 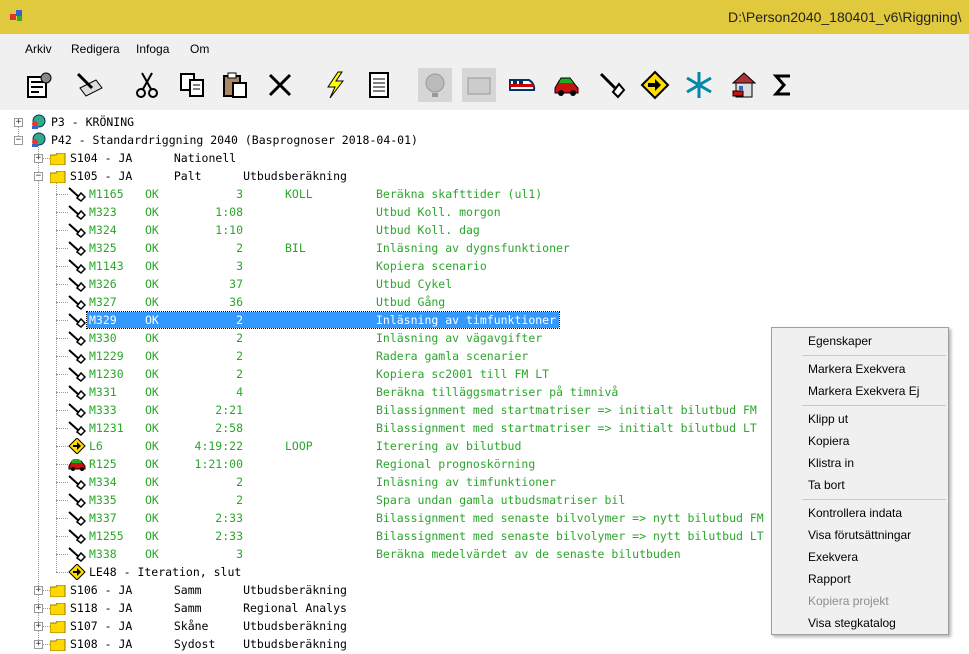 I want to click on lightning-icon, so click(x=335, y=85).